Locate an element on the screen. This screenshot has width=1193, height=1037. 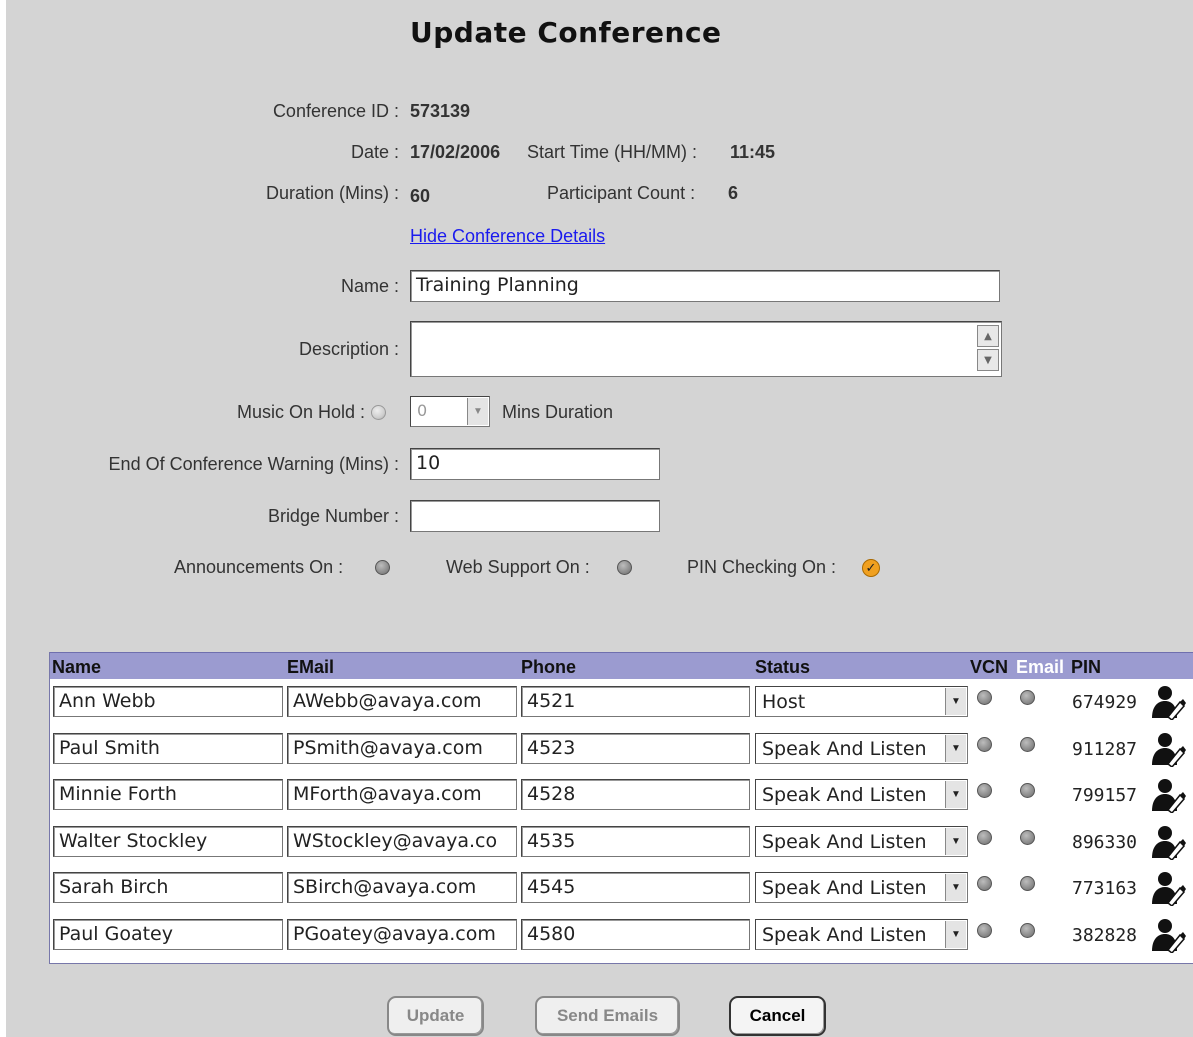
participant-phone-input: 4521 is located at coordinates (635, 701).